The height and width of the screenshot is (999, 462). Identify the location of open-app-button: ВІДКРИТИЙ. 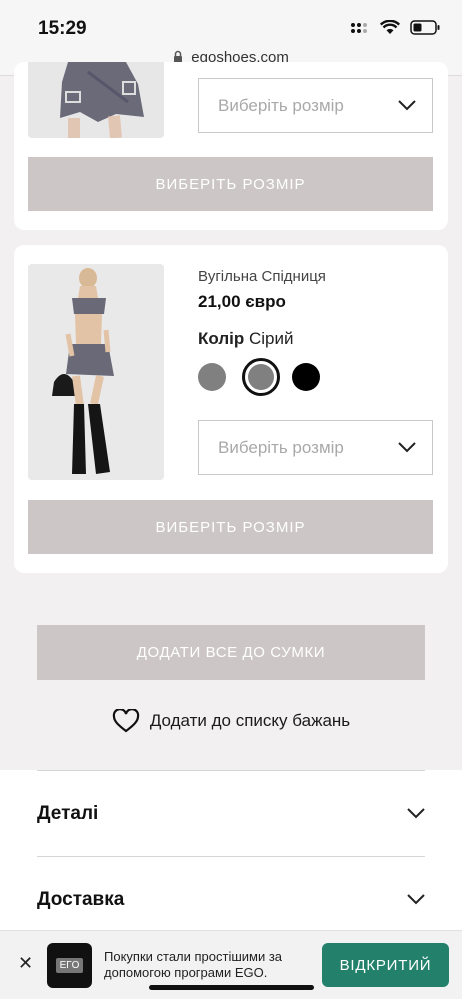
(385, 965).